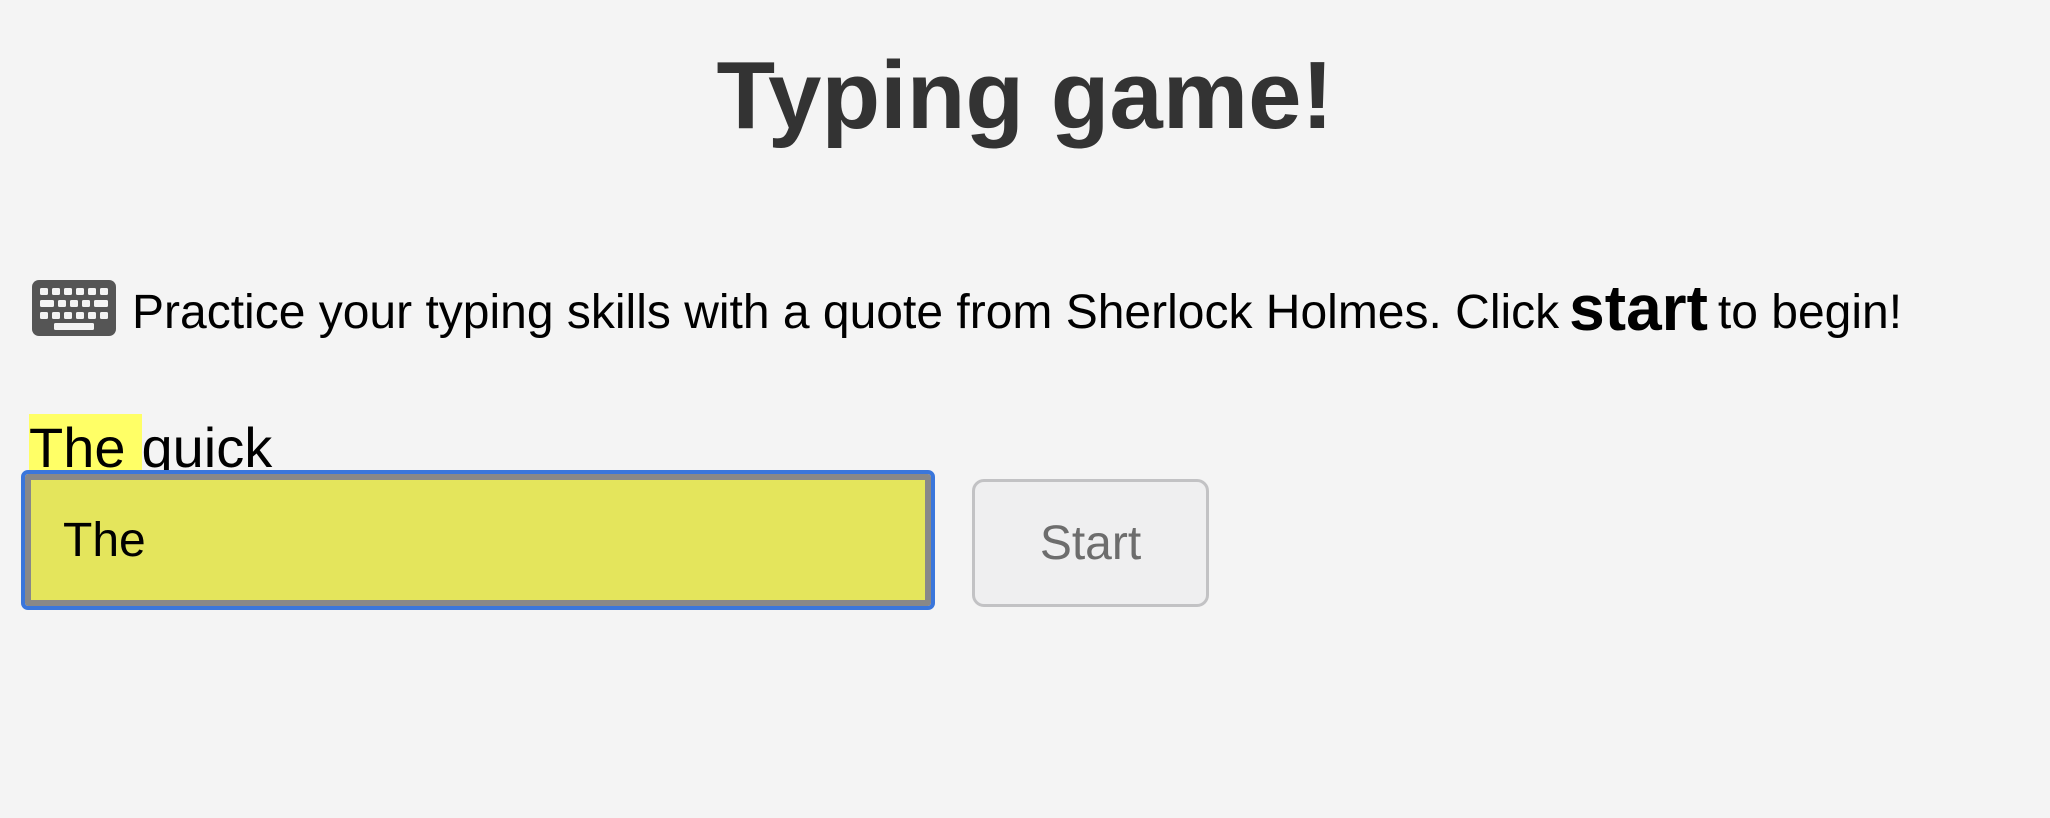 The height and width of the screenshot is (818, 2050). What do you see at coordinates (1638, 308) in the screenshot?
I see `instructions-start-keyword: start` at bounding box center [1638, 308].